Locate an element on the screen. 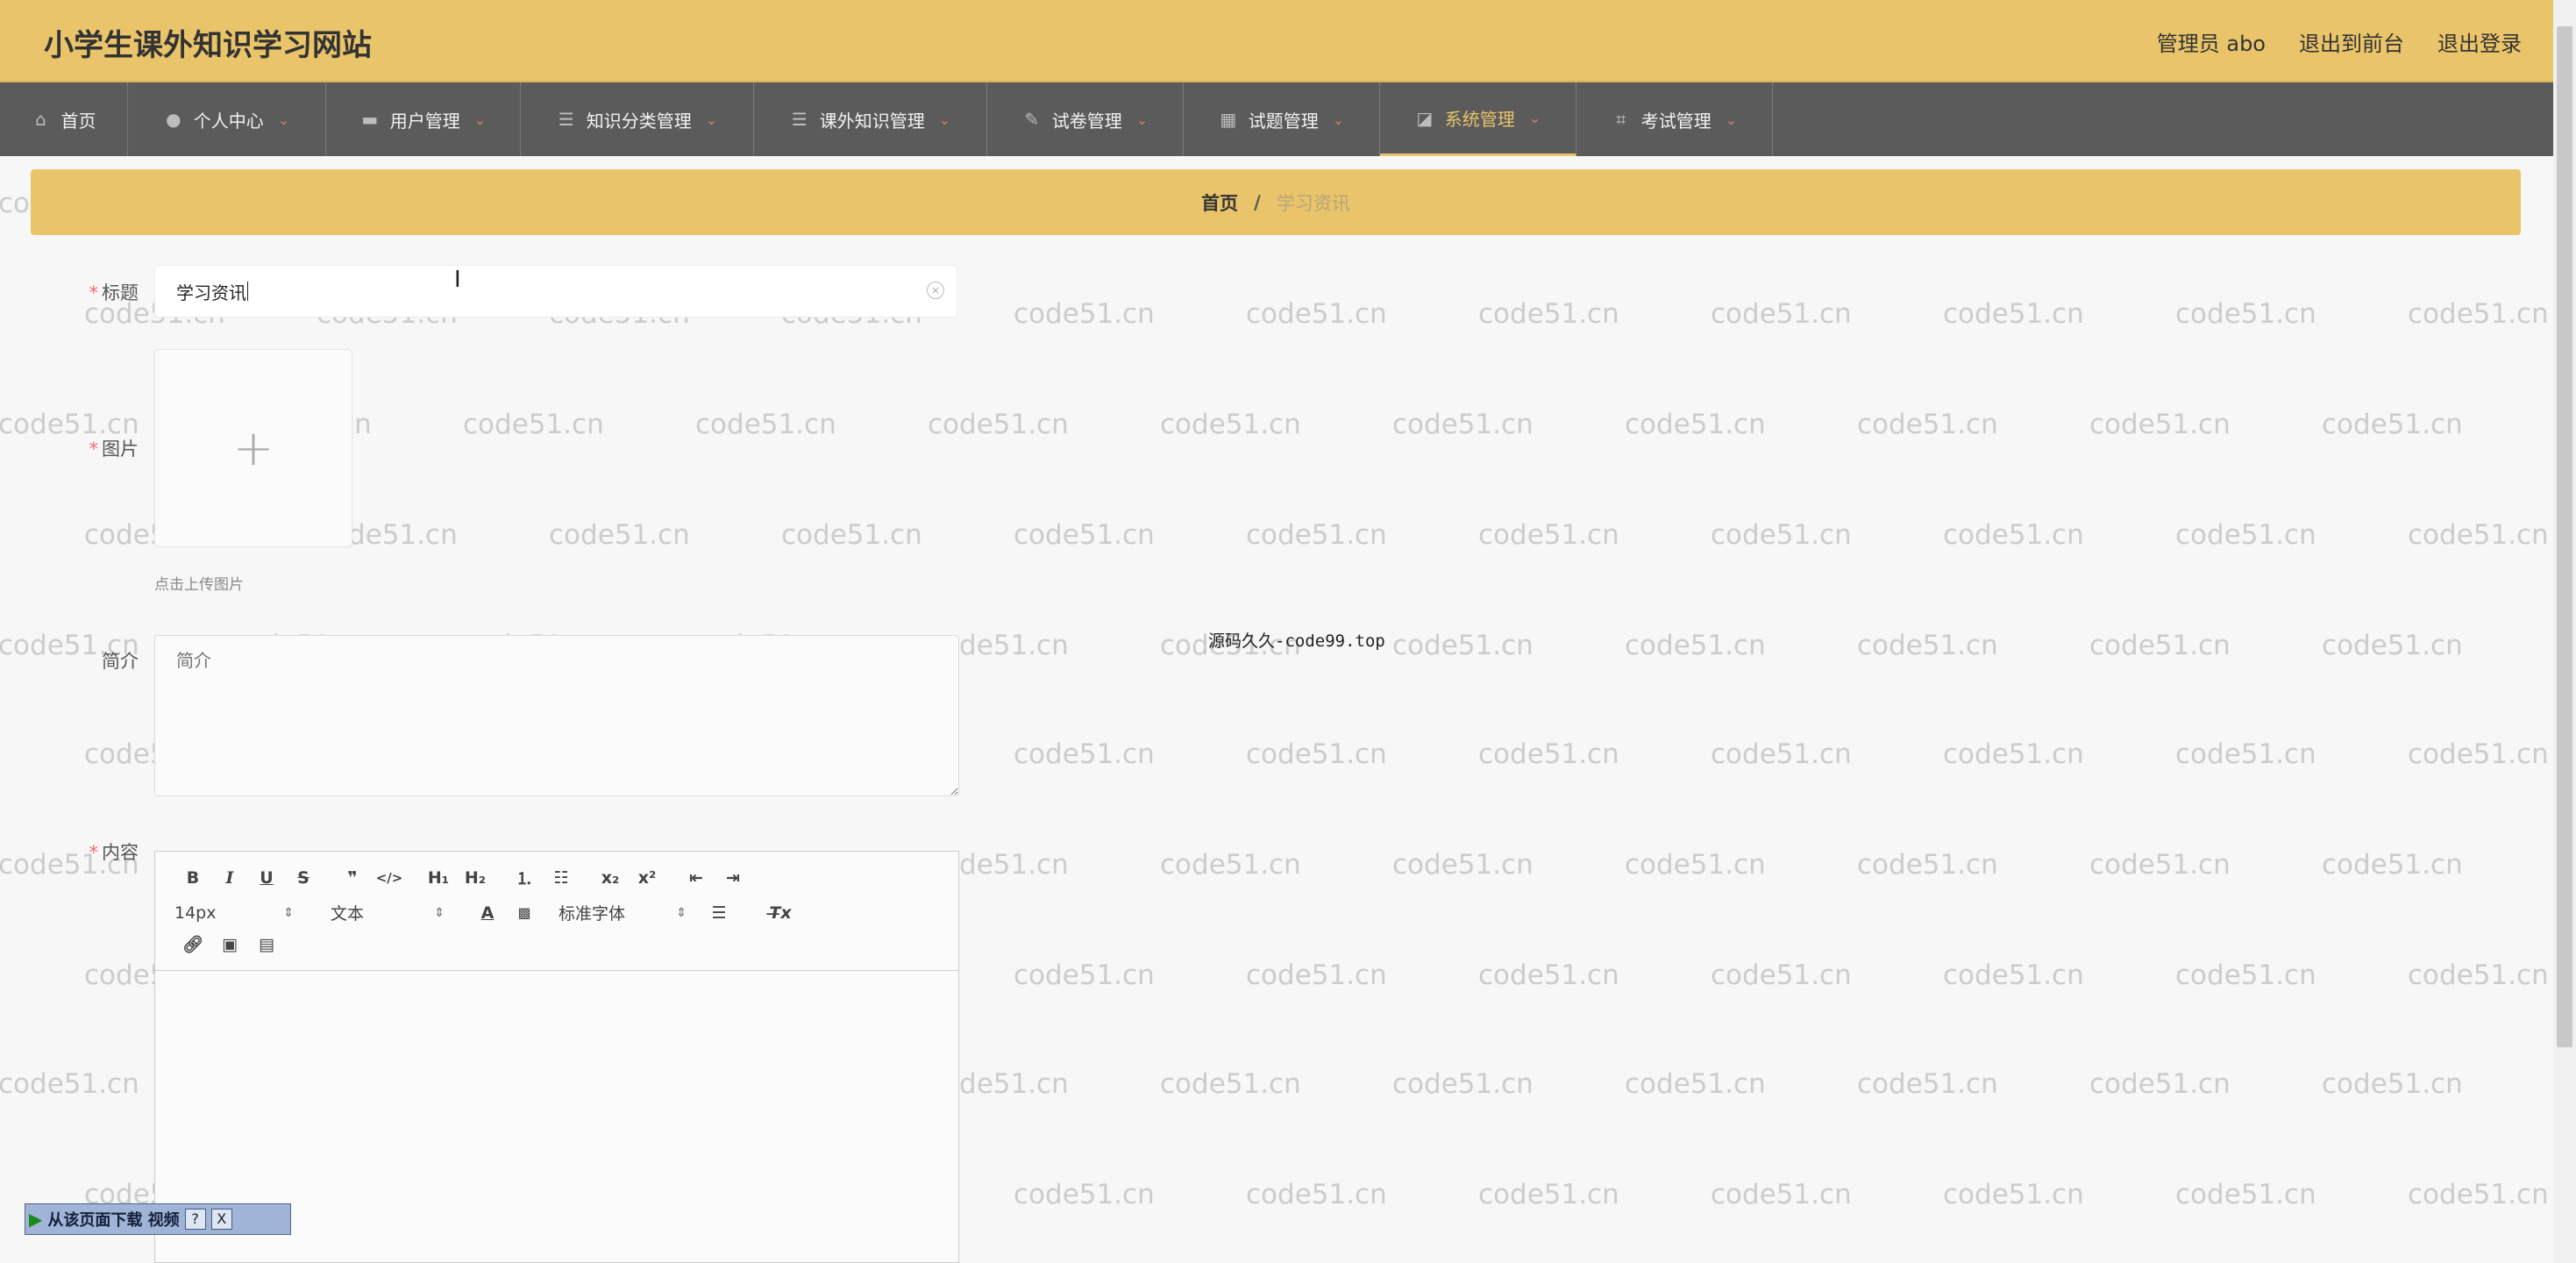 The width and height of the screenshot is (2576, 1263). nav-item-extra-knowledge: ☰ 课外知识管理 ⌄ is located at coordinates (870, 119).